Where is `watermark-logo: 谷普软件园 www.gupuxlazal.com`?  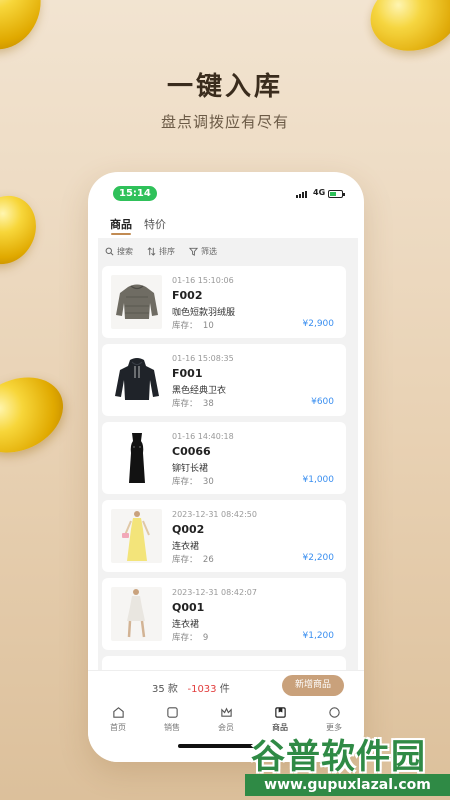
watermark-logo: 谷普软件园 www.gupuxlazal.com is located at coordinates (347, 764).